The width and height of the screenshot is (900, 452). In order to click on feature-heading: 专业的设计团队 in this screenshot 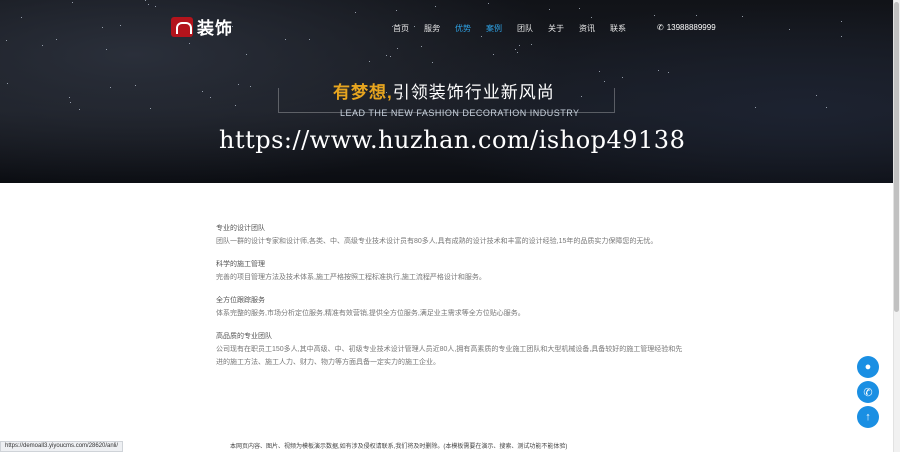, I will do `click(240, 228)`.